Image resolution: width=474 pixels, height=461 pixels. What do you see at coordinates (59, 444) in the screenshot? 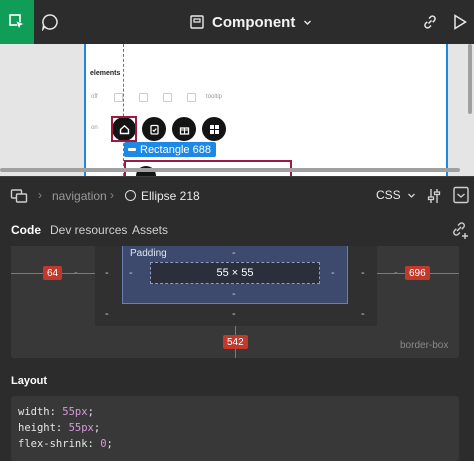
I see `code-property: flex-shrink:` at bounding box center [59, 444].